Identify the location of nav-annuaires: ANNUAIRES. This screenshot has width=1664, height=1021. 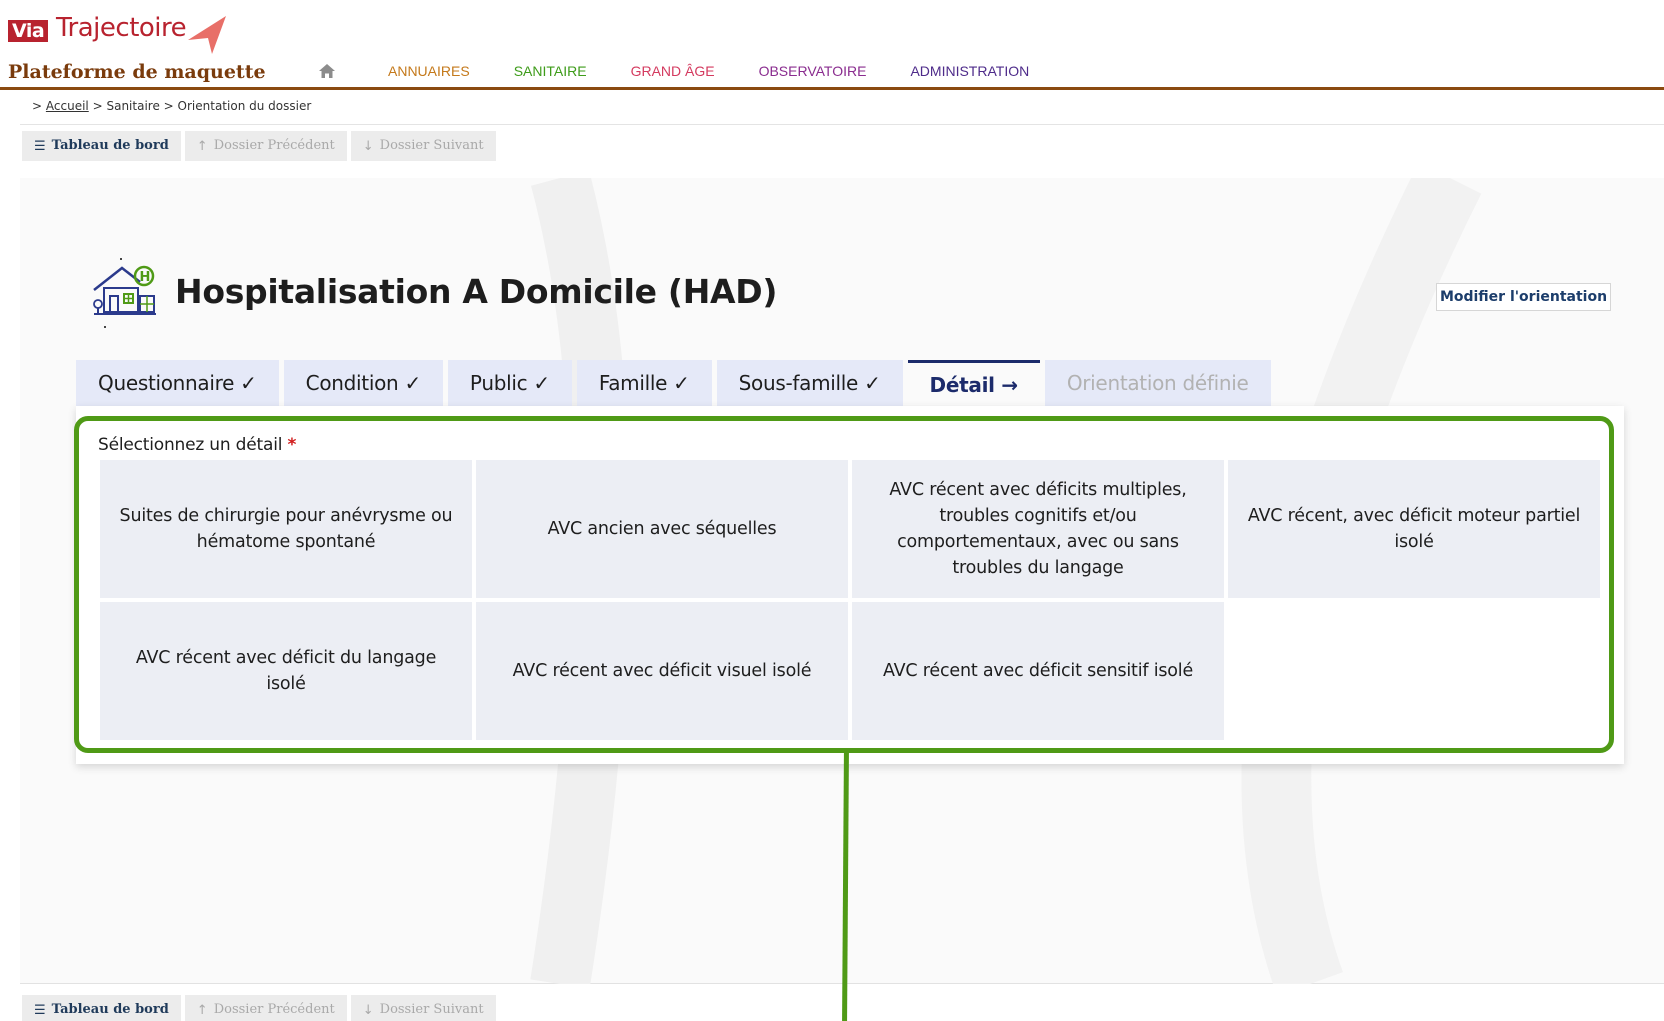
(429, 71).